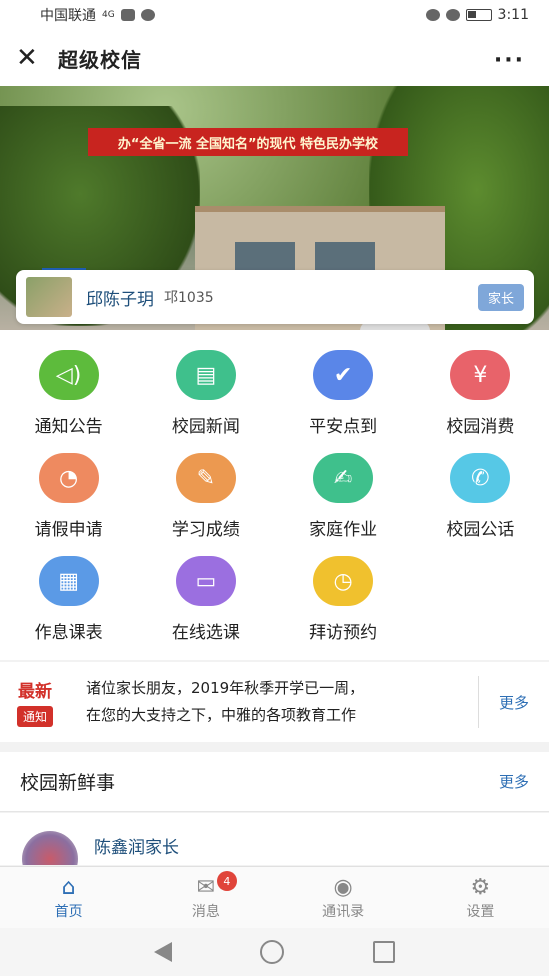 The image size is (549, 976). What do you see at coordinates (68, 375) in the screenshot?
I see `speaker-icon: ◁)` at bounding box center [68, 375].